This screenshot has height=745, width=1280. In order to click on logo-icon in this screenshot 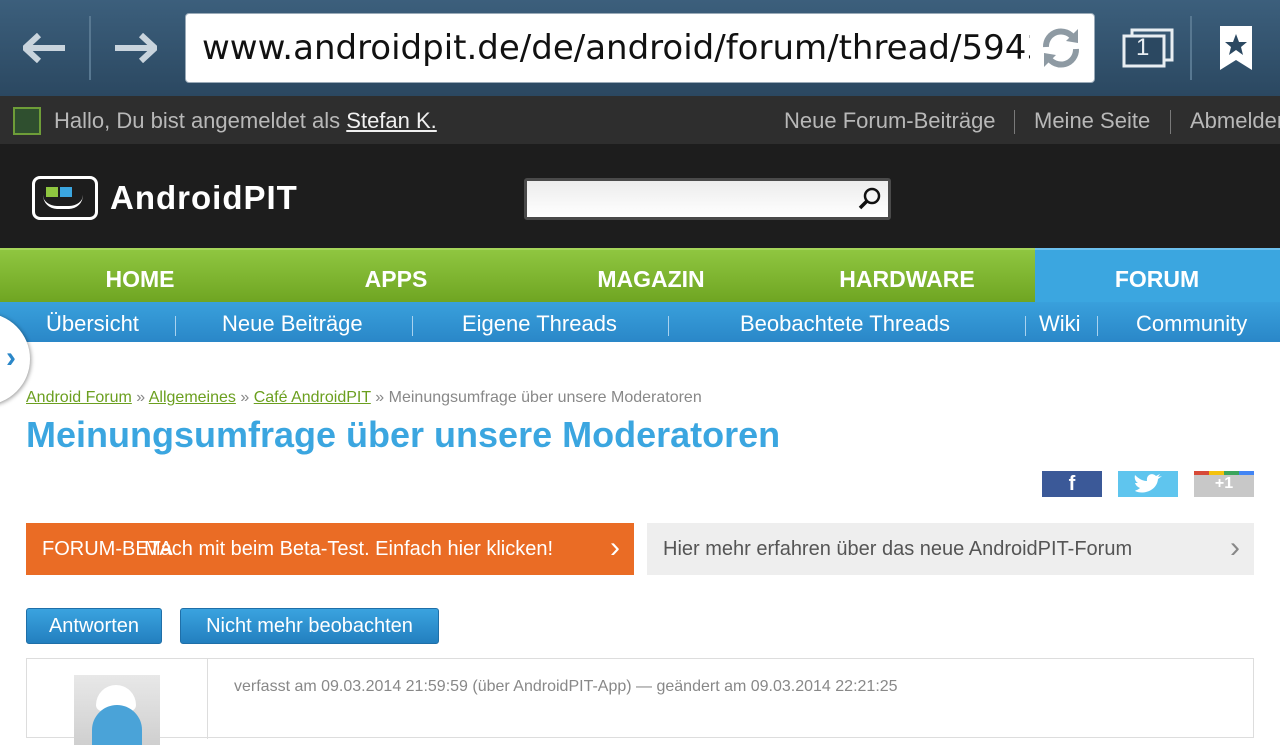, I will do `click(65, 198)`.